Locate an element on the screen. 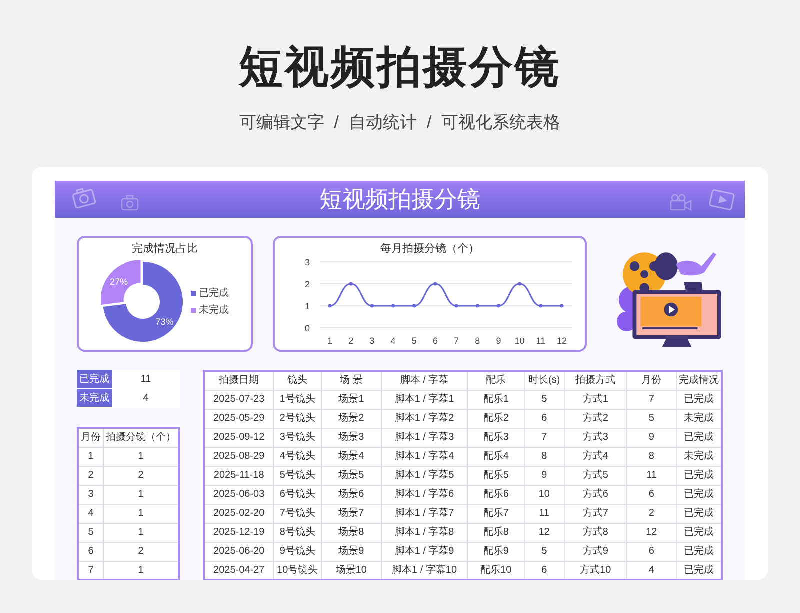 The image size is (800, 613). table-cell: 配乐7 is located at coordinates (496, 513).